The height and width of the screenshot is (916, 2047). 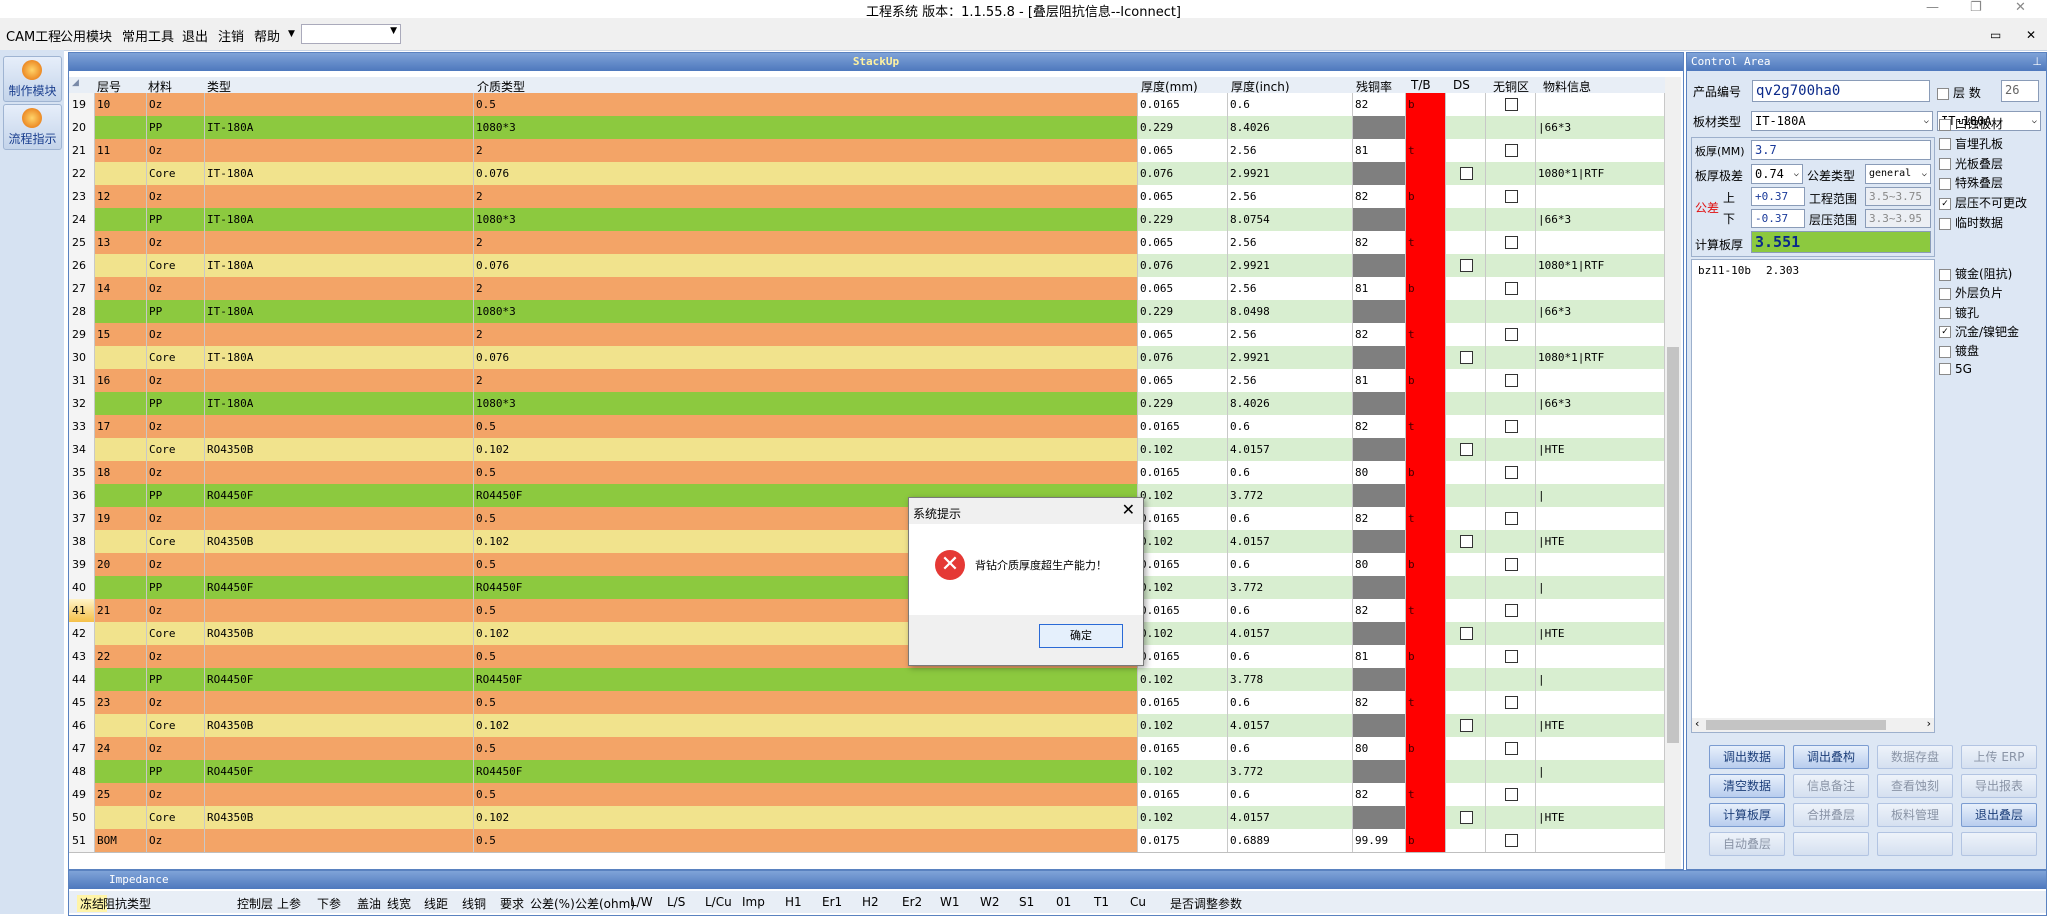 I want to click on cell-inch: 3.772, so click(x=1290, y=771).